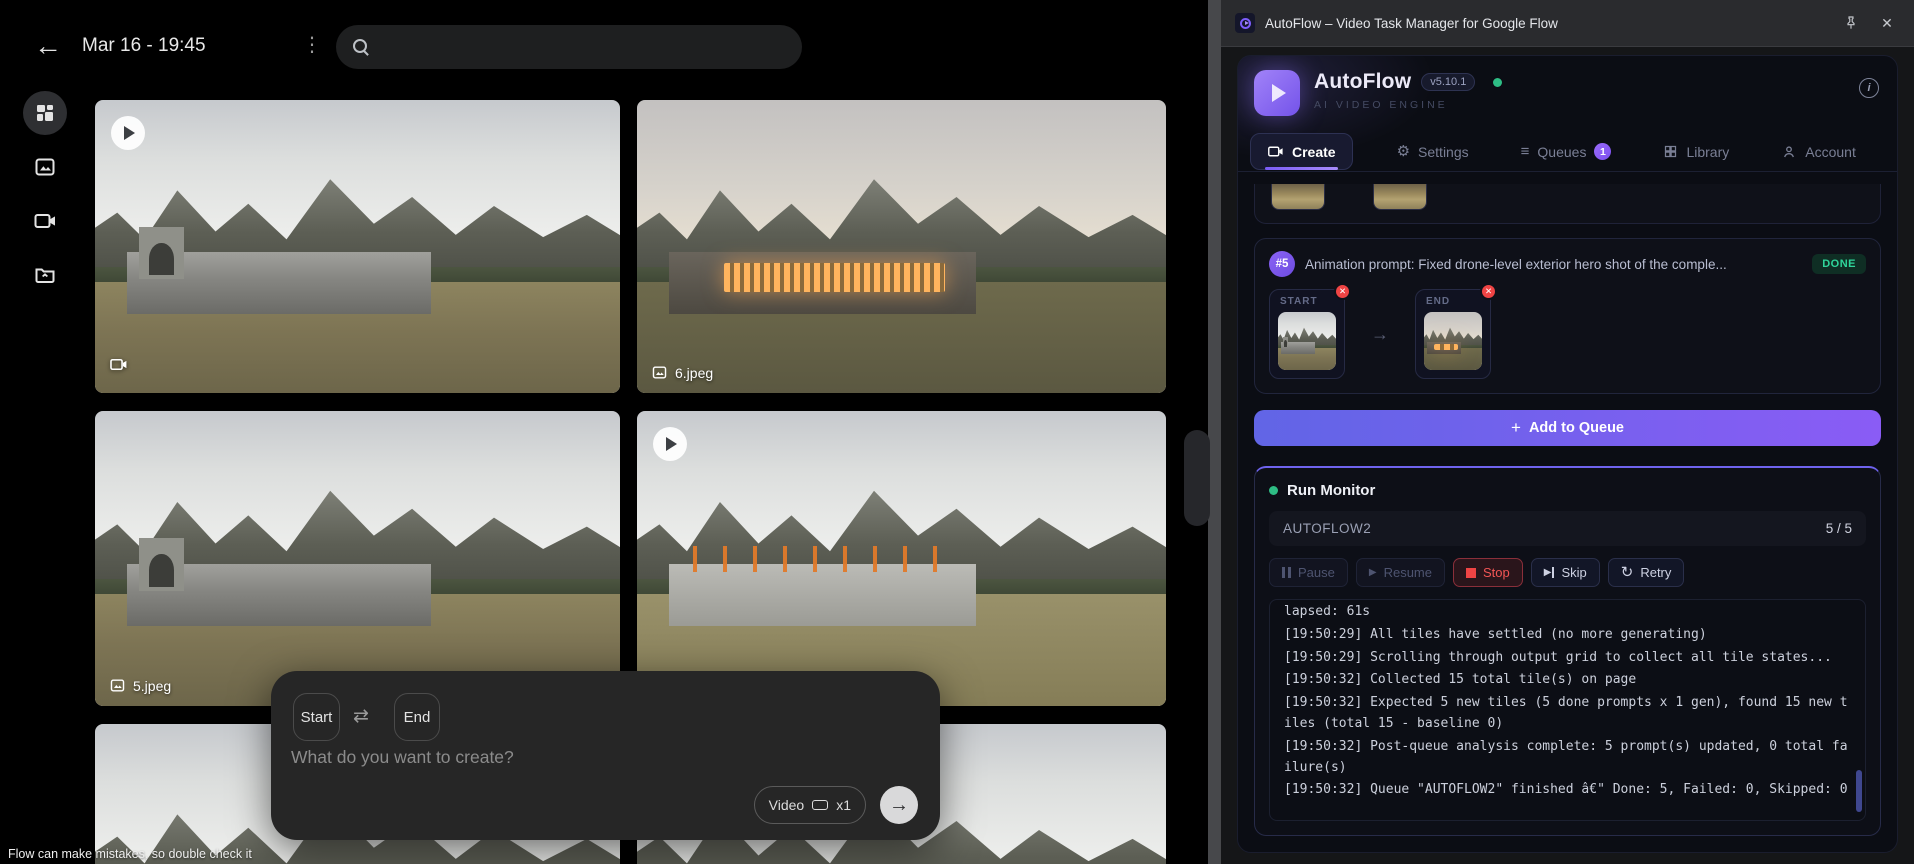  What do you see at coordinates (1627, 572) in the screenshot?
I see `retry-icon: ↻` at bounding box center [1627, 572].